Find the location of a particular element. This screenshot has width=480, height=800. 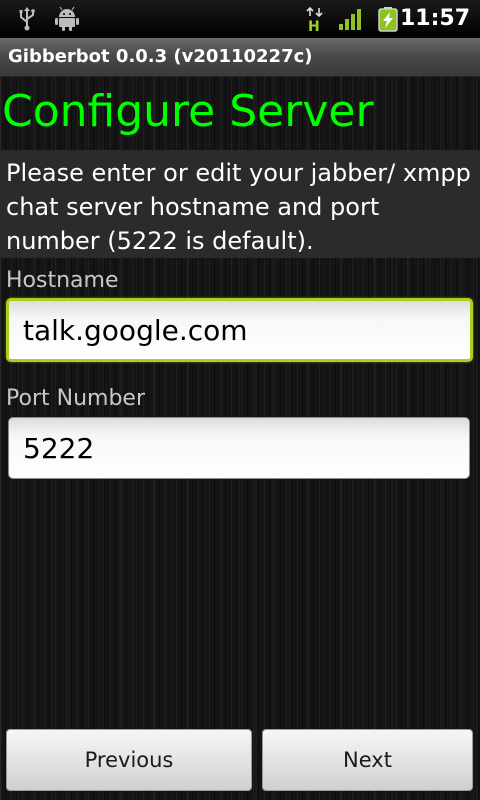

hostname-label: Hostname is located at coordinates (62, 280).